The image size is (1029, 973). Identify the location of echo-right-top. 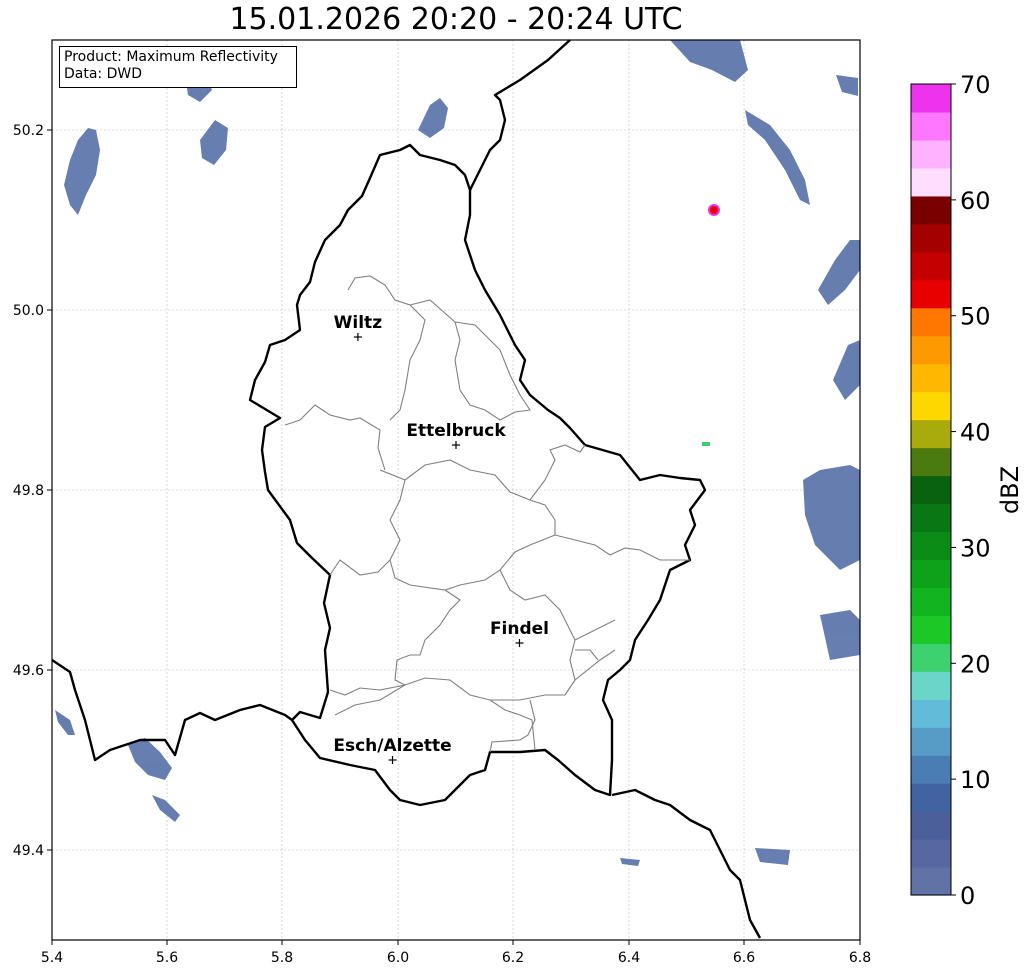
(847, 85).